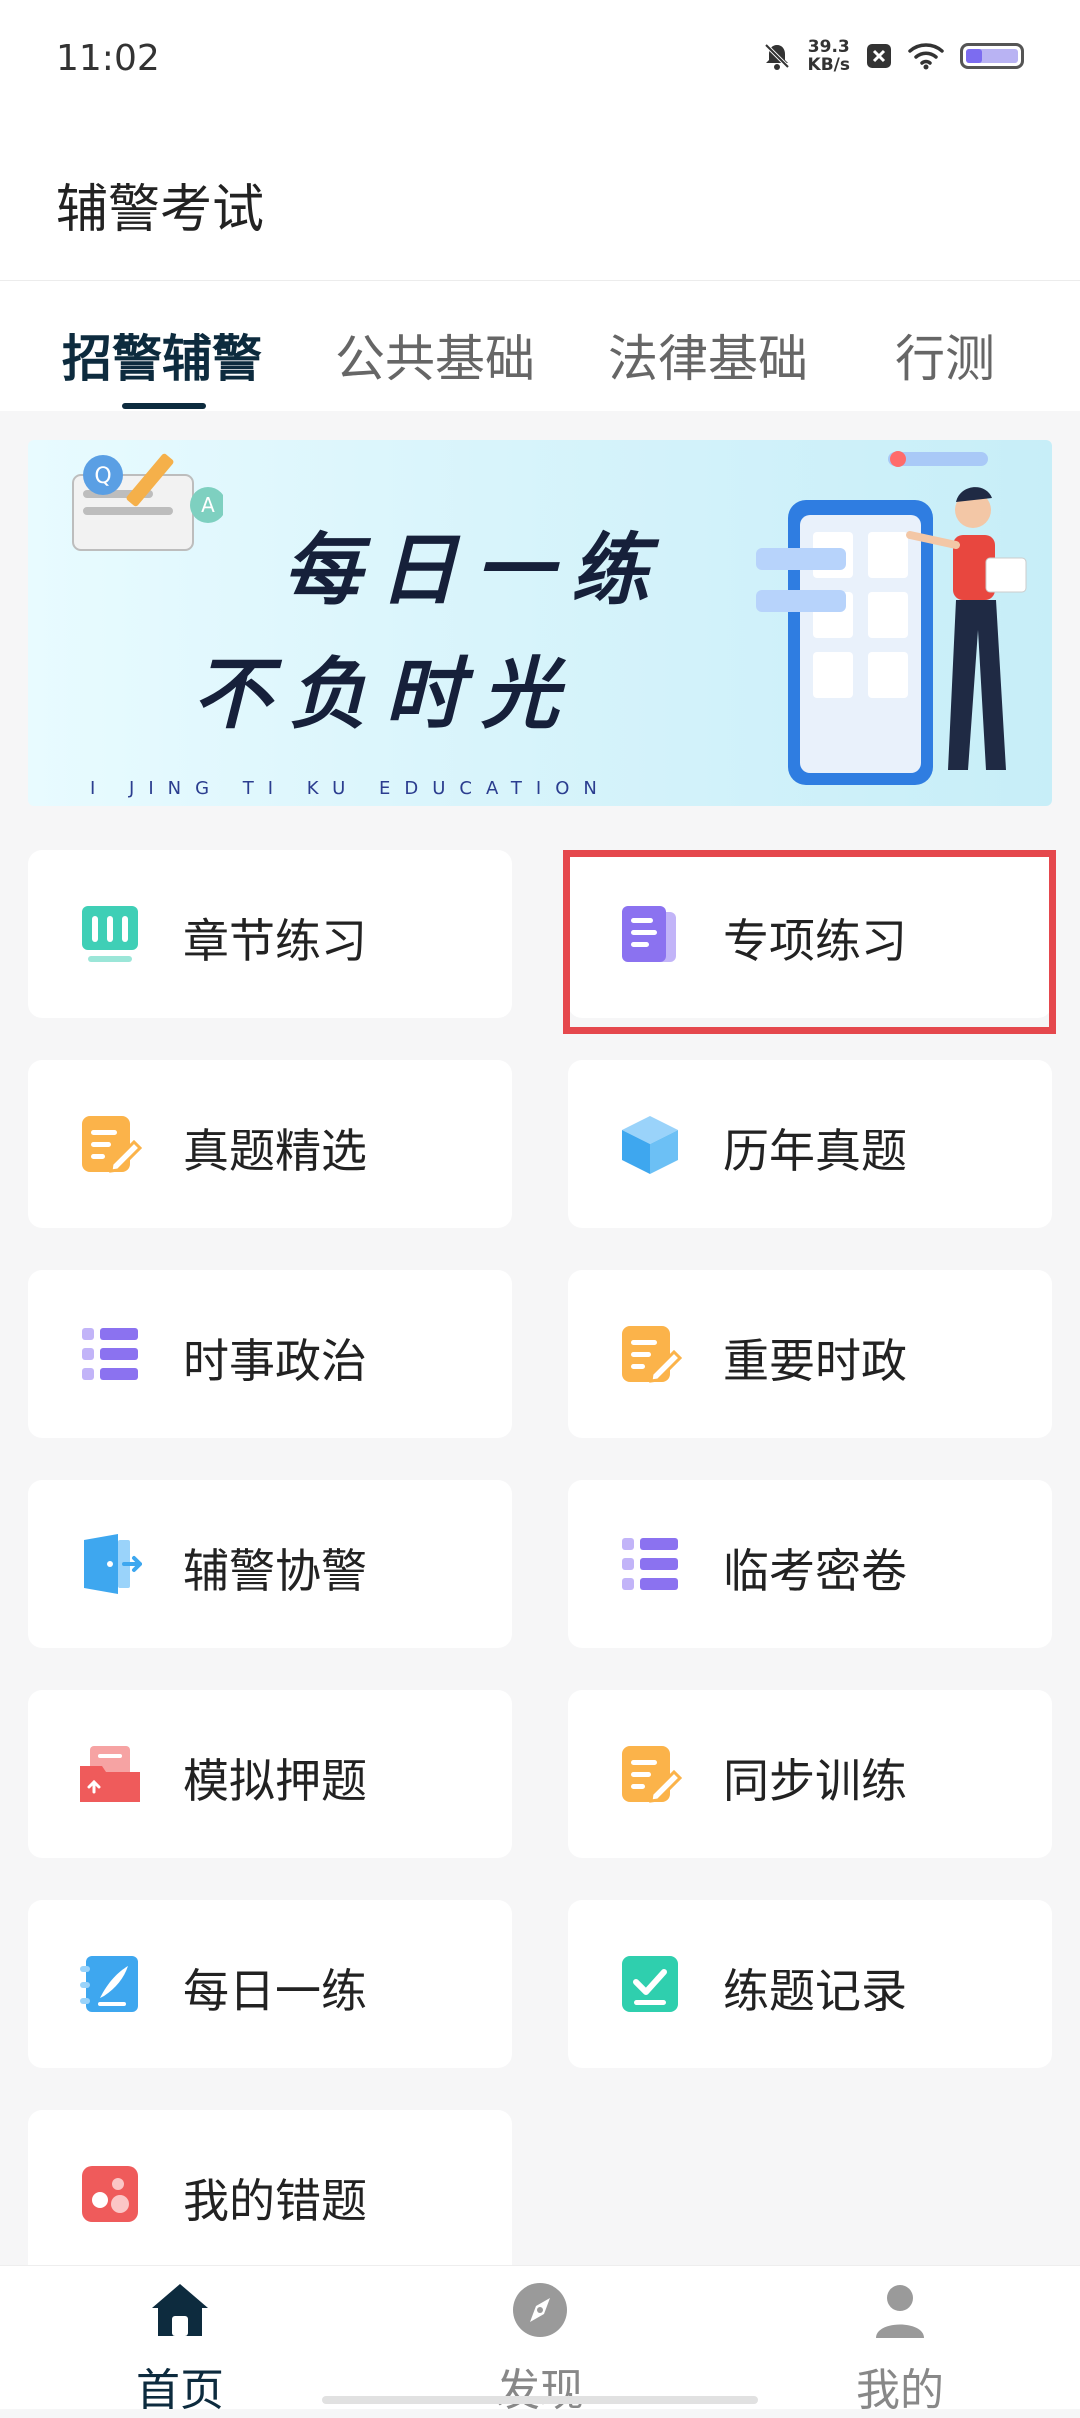  What do you see at coordinates (102, 476) in the screenshot?
I see `svg-text: Q` at bounding box center [102, 476].